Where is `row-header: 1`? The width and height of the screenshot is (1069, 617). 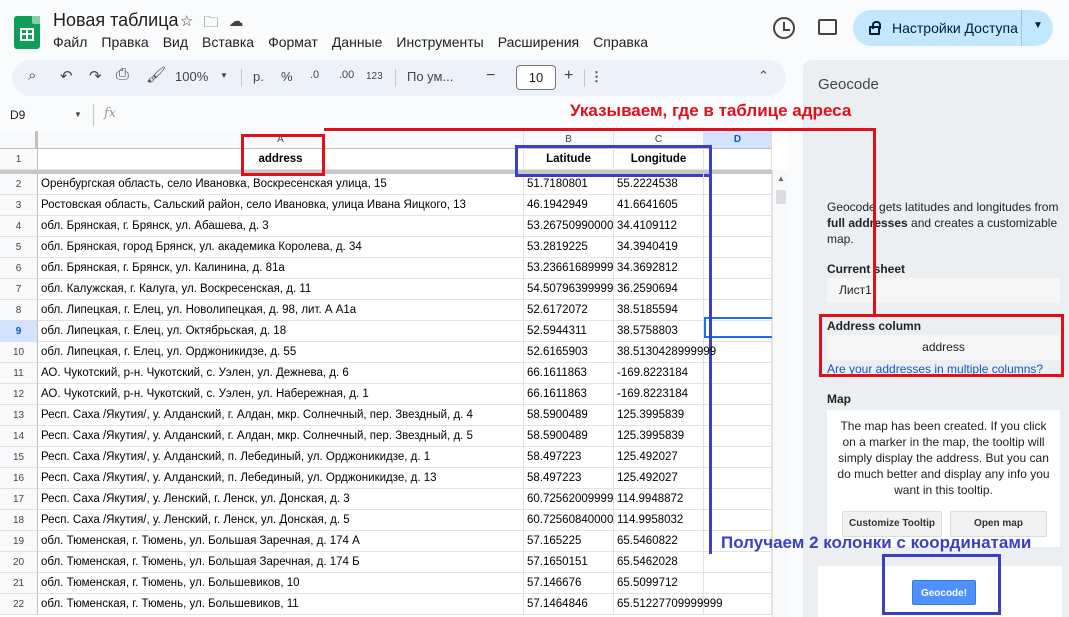 row-header: 1 is located at coordinates (19, 159).